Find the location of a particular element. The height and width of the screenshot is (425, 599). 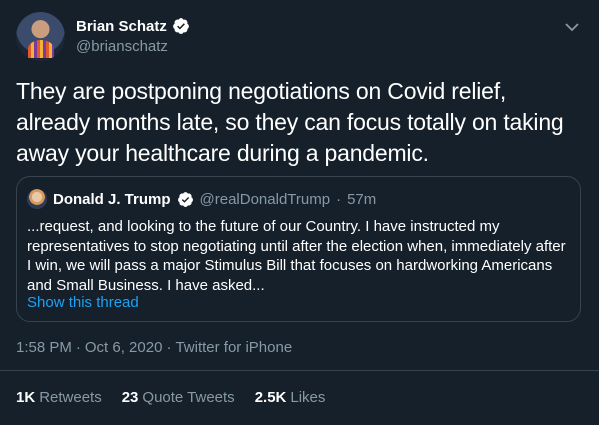

quoted-time: 57m is located at coordinates (362, 199).